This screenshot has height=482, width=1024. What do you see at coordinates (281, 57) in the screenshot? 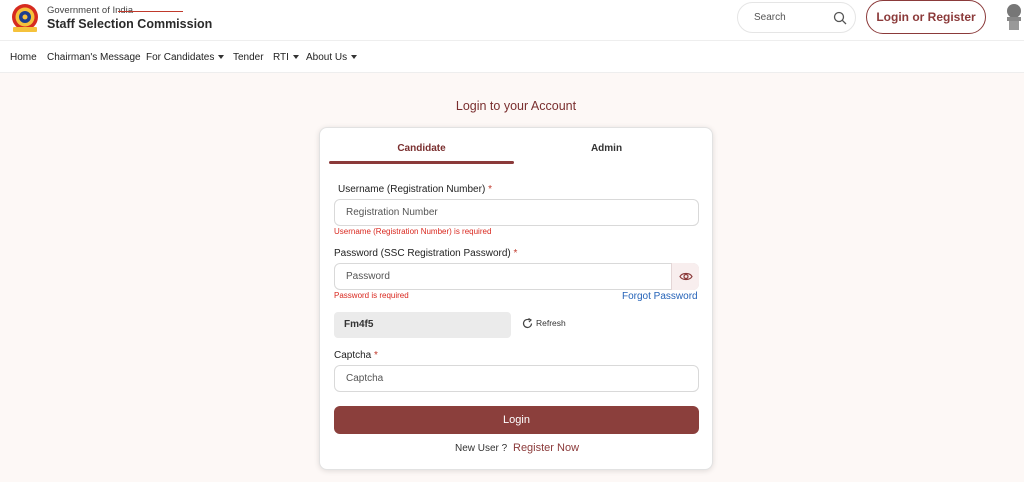
I see `nav-label: RTI` at bounding box center [281, 57].